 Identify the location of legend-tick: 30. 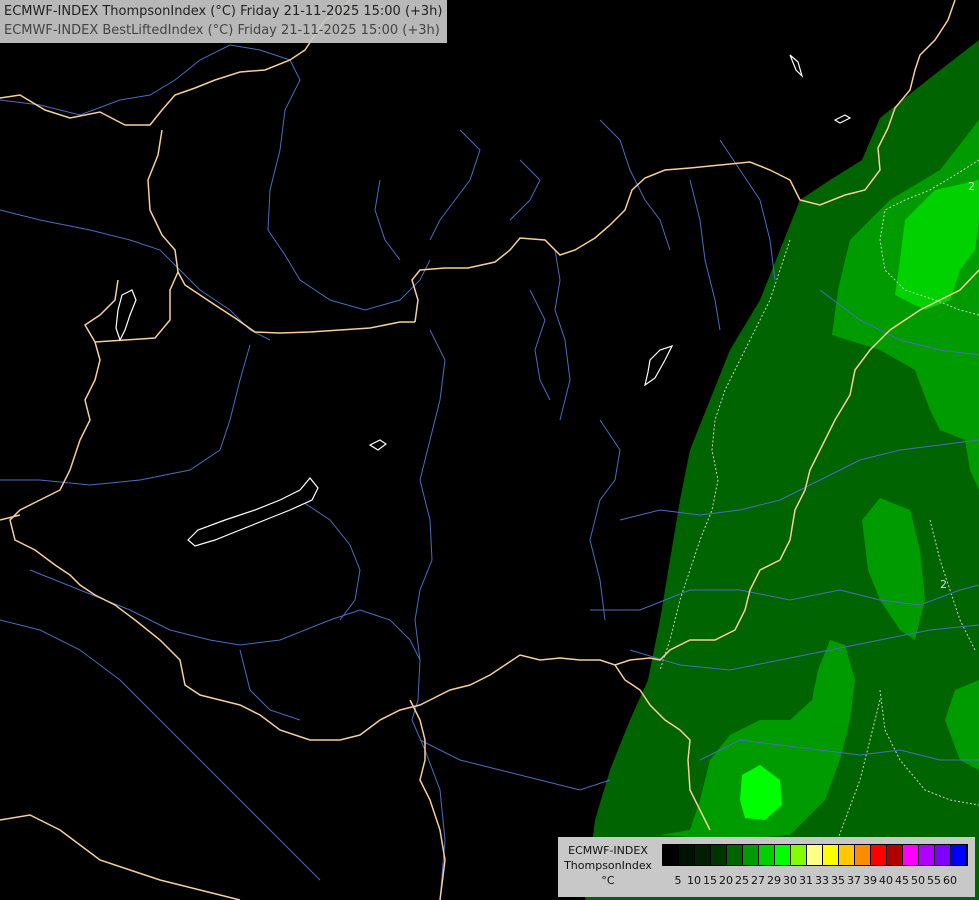
(790, 880).